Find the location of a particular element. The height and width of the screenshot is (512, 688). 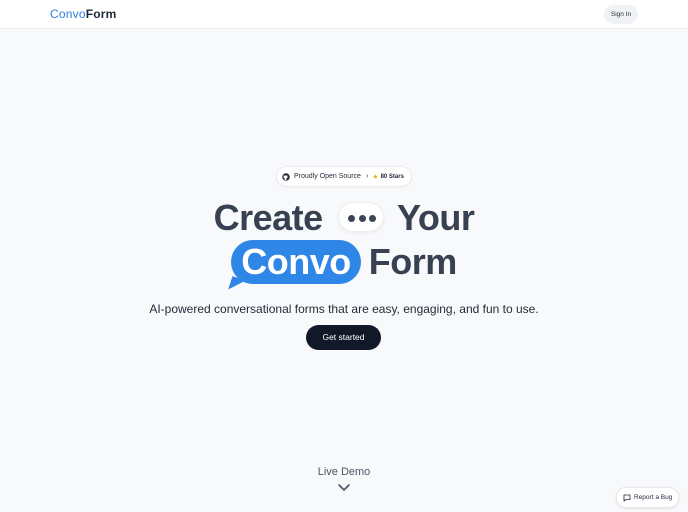

sign-in-button: Sign In is located at coordinates (621, 14).